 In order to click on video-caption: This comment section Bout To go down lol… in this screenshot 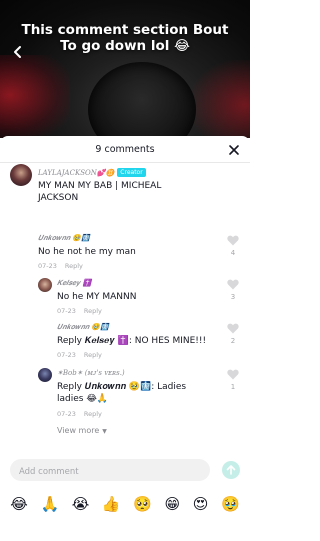, I will do `click(125, 38)`.